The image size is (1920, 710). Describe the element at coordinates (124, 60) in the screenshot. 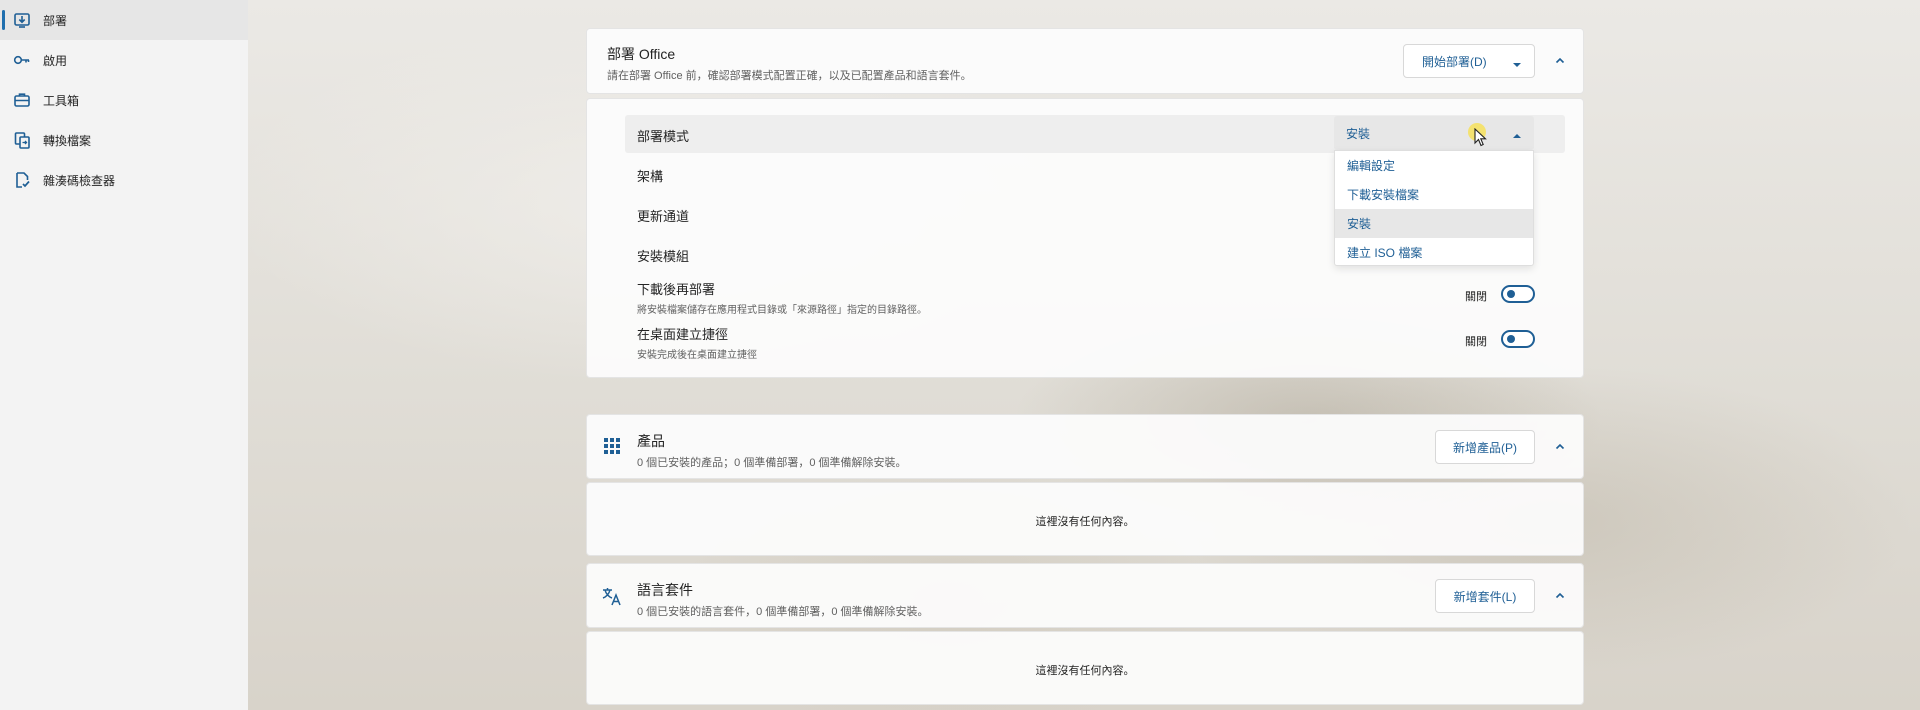

I see `sidebar-item-activate: 啟用` at that location.